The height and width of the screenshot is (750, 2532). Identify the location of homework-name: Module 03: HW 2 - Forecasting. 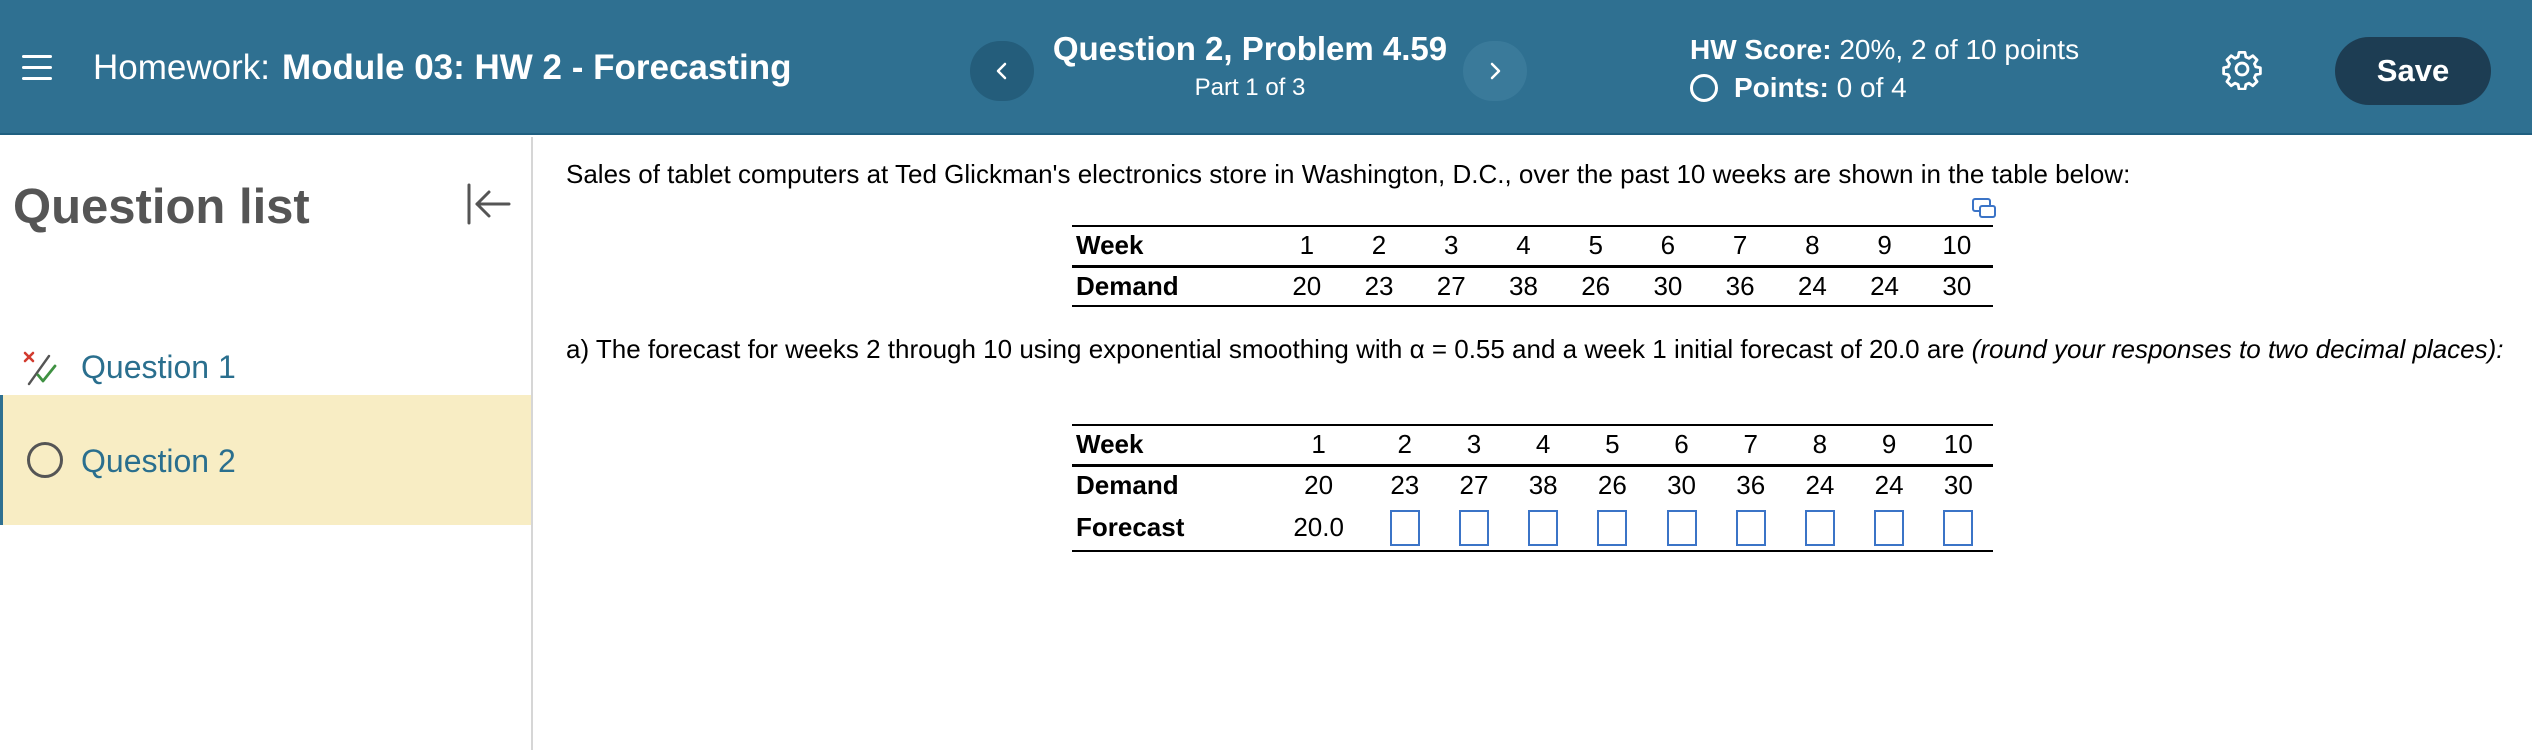
(536, 67).